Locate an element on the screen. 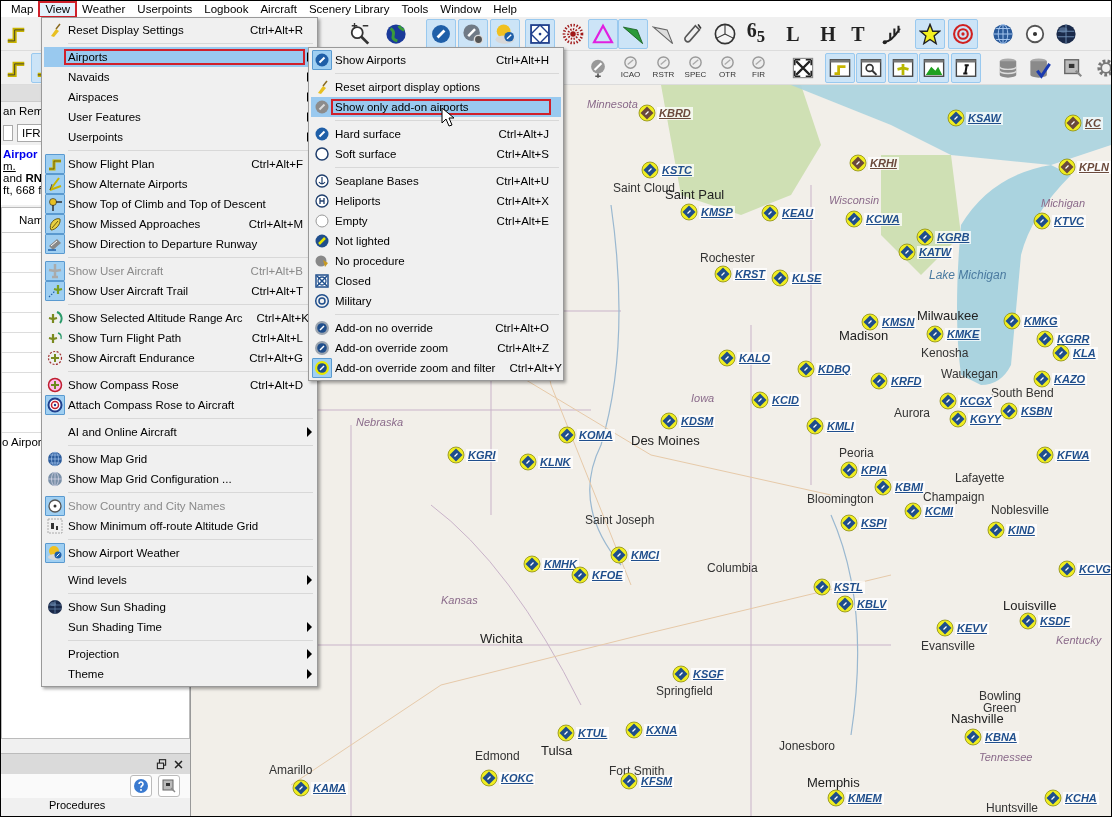 Image resolution: width=1112 pixels, height=817 pixels. airport-link: Airpor is located at coordinates (20, 154).